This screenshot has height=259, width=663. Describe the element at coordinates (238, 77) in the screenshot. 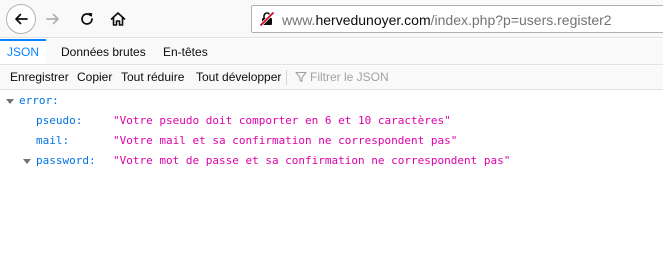

I see `expand-all-button: Tout développer` at that location.